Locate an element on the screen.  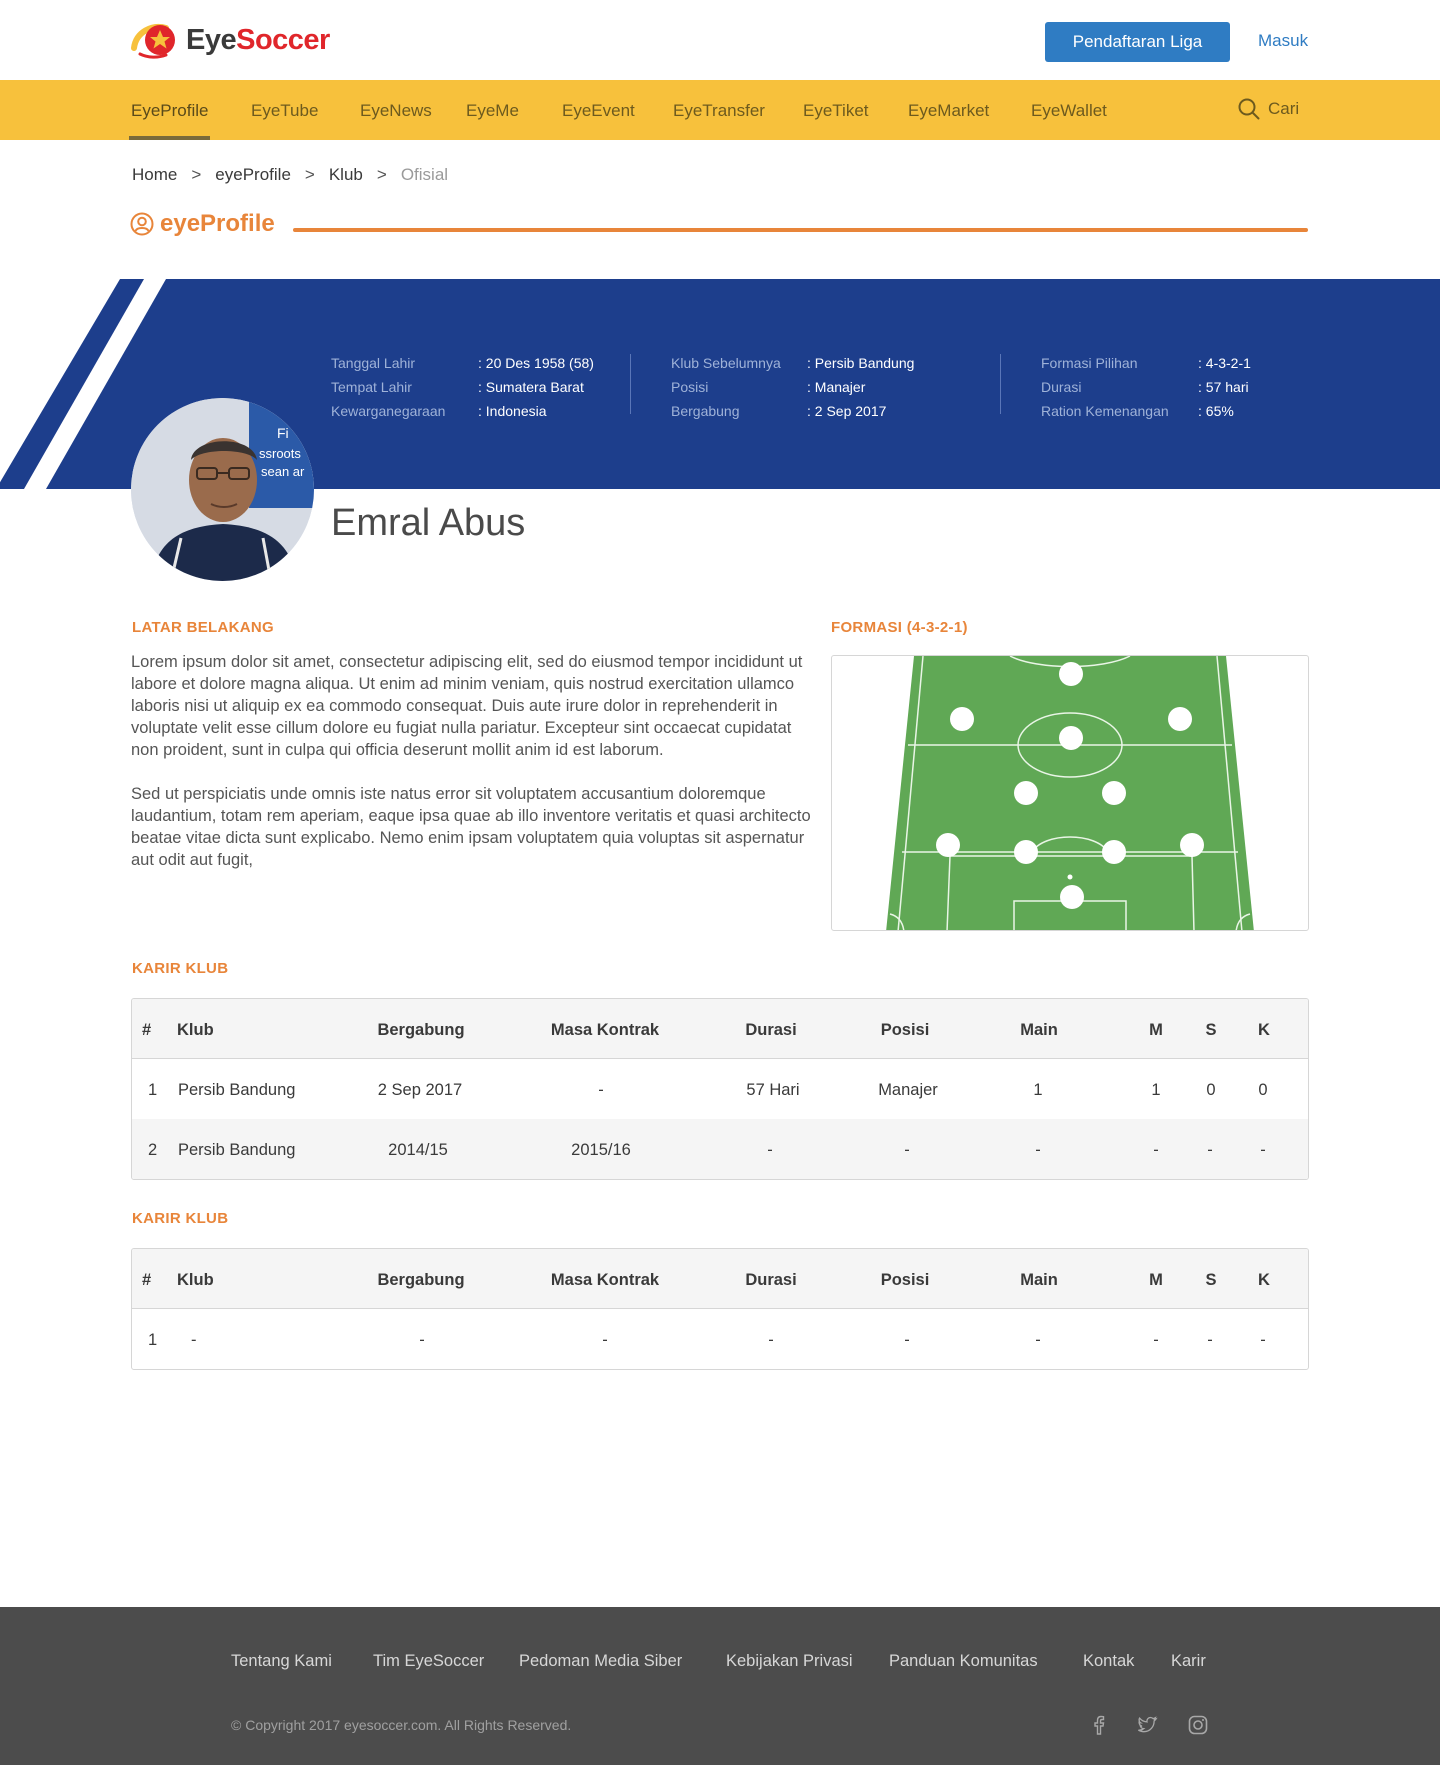
column-header: K is located at coordinates (1264, 1030).